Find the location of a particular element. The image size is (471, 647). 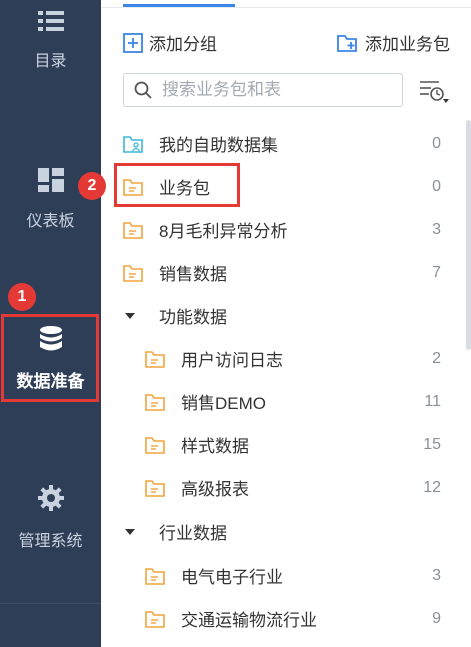

add-group-button: 添加分组 is located at coordinates (170, 42).